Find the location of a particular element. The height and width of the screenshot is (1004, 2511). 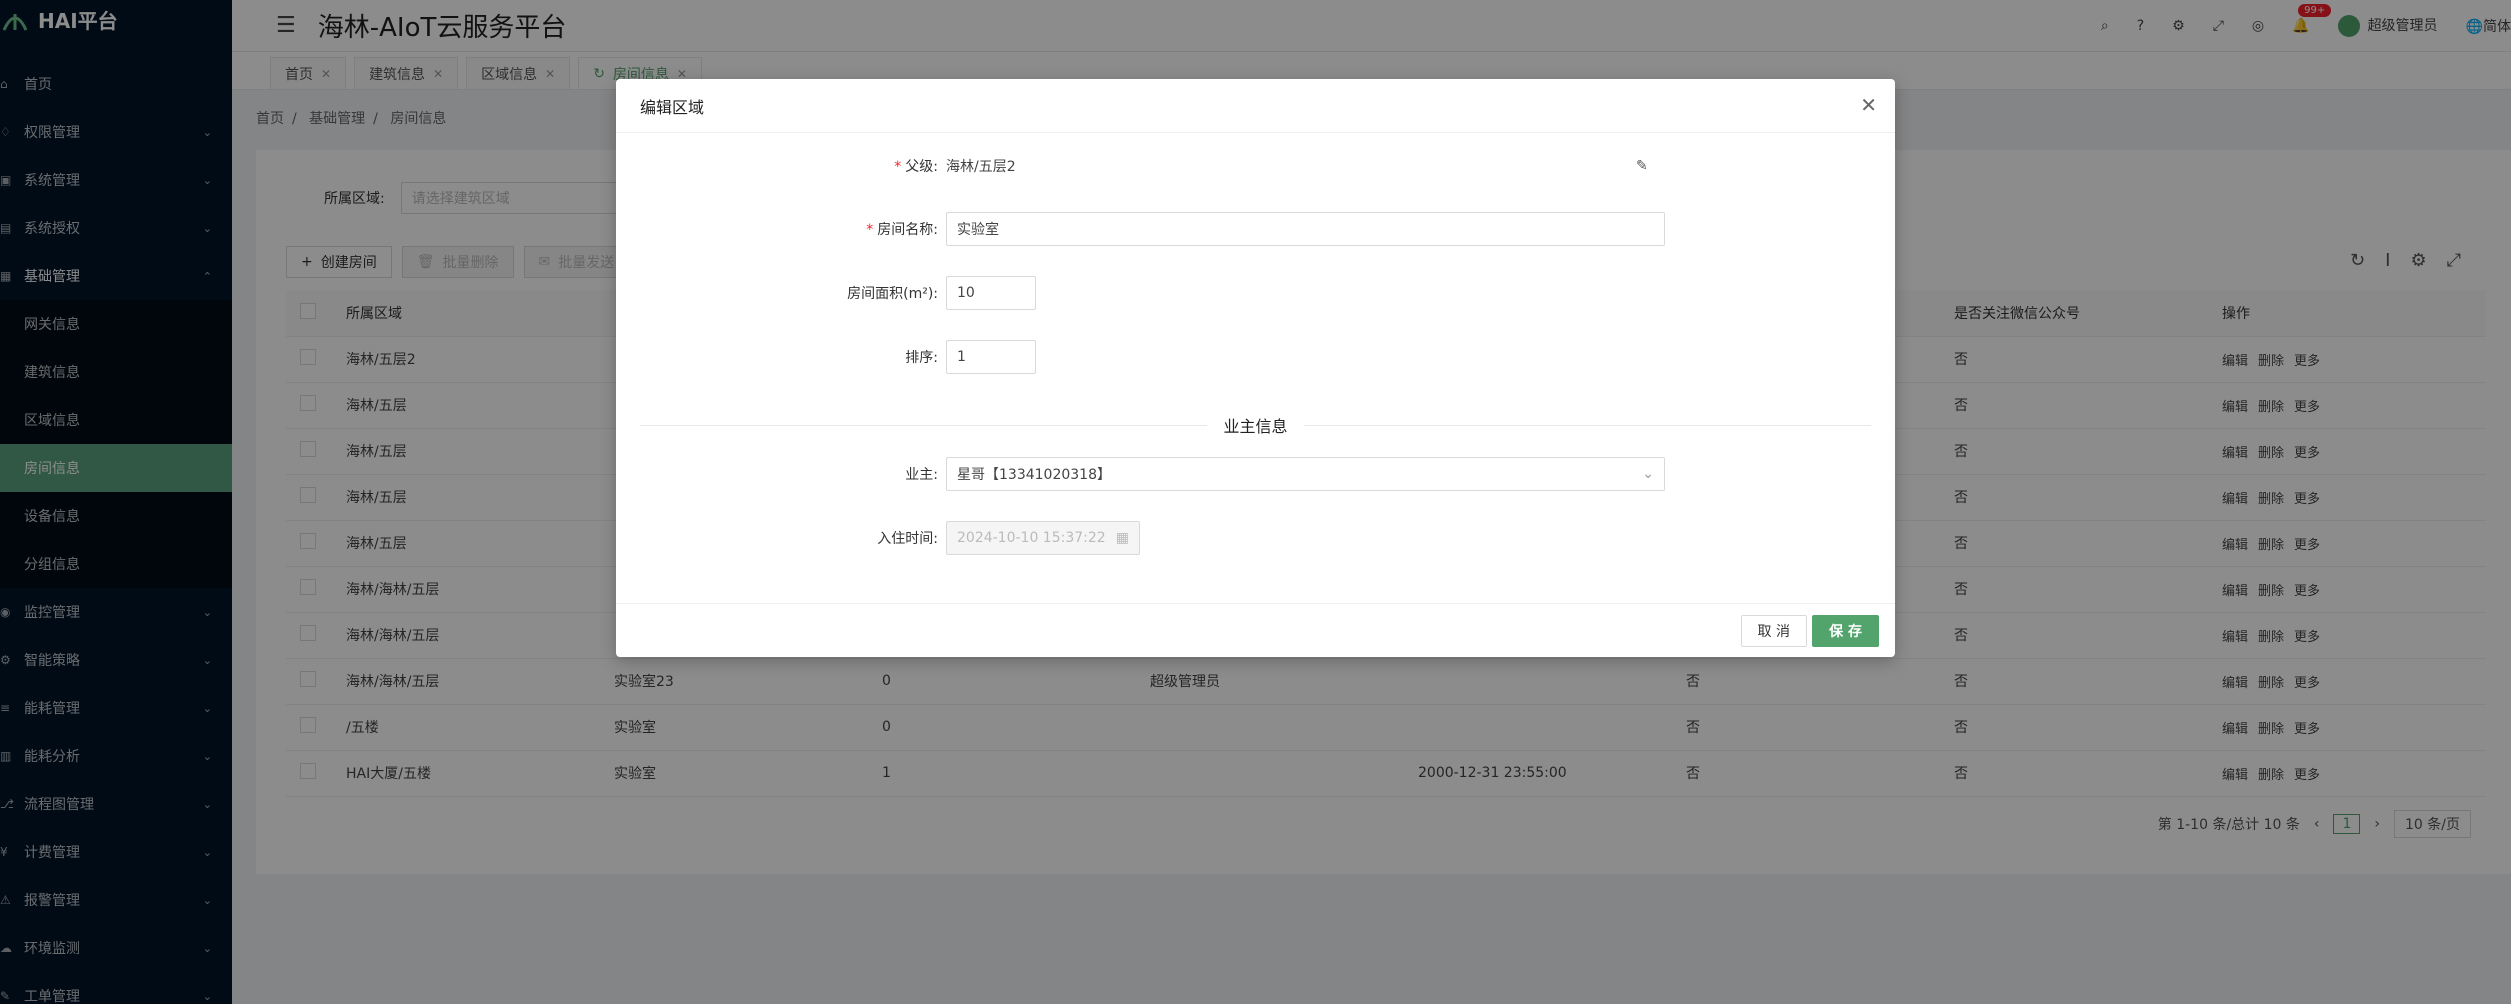

room-name-input: 实验室 is located at coordinates (1305, 229).